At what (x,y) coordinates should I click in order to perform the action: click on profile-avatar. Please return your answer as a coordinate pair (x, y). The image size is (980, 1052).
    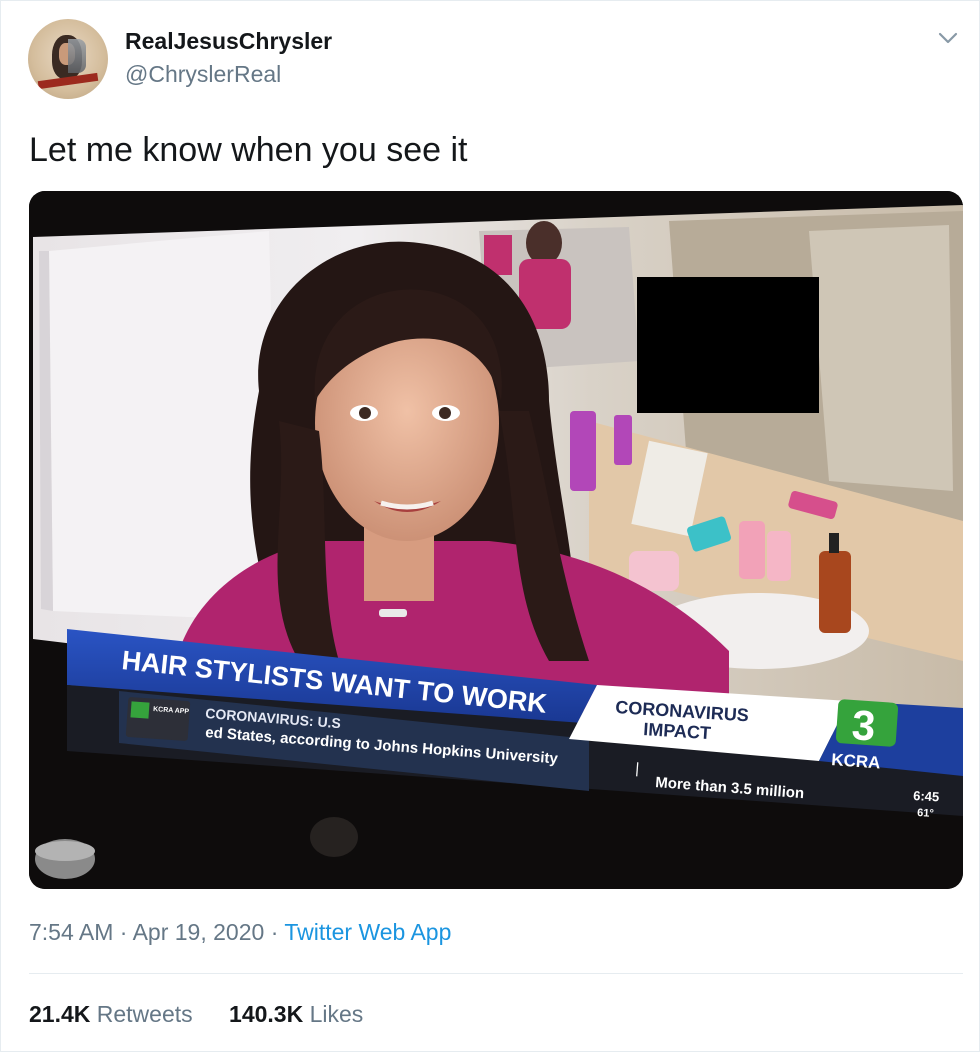
    Looking at the image, I should click on (68, 59).